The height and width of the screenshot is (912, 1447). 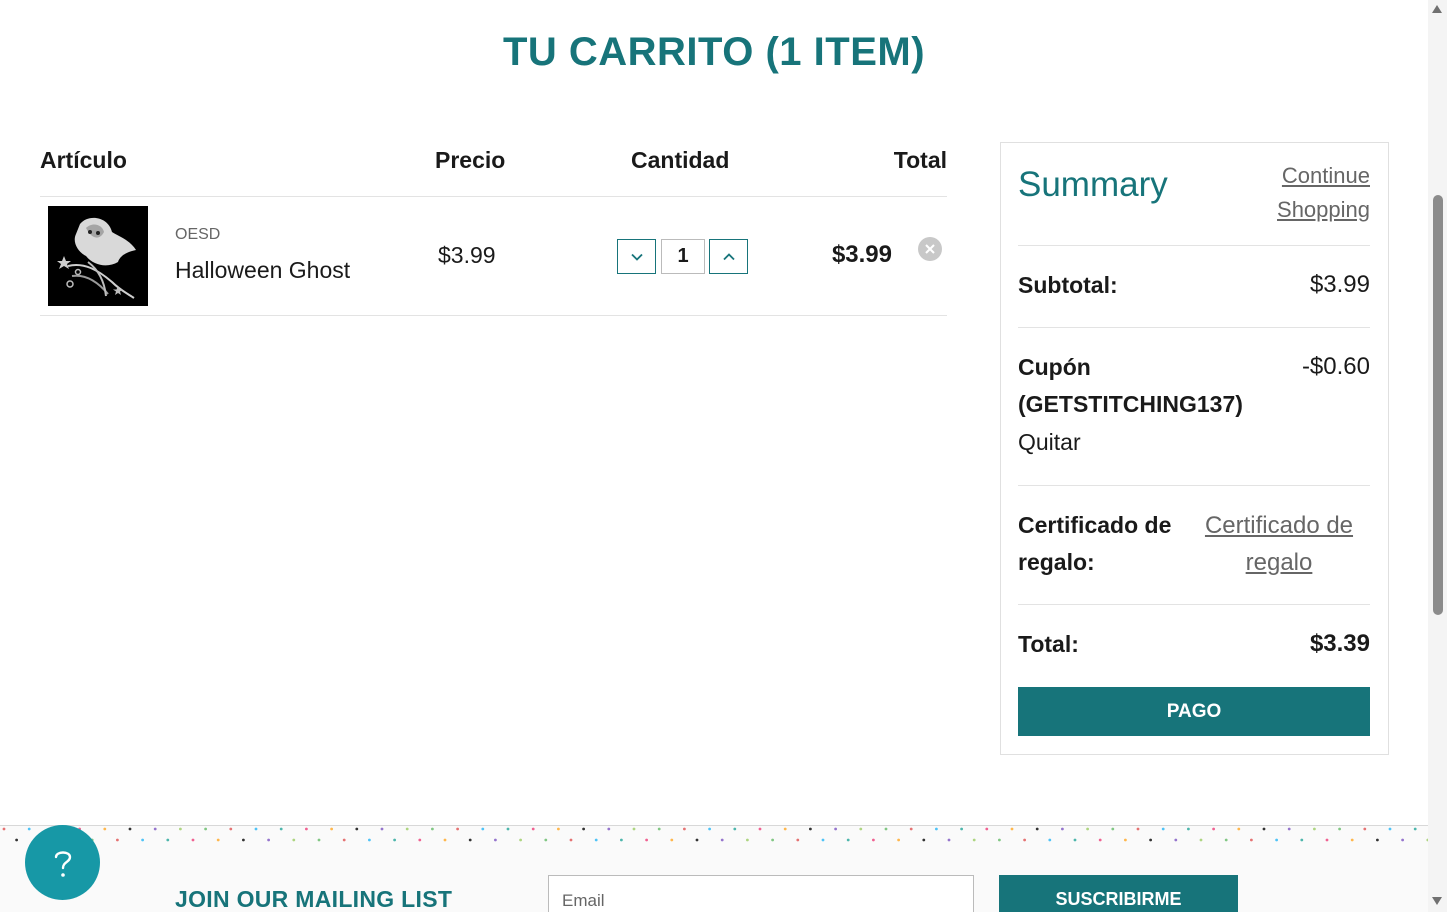 I want to click on continue-shopping-link: Continue Shopping, so click(x=1315, y=193).